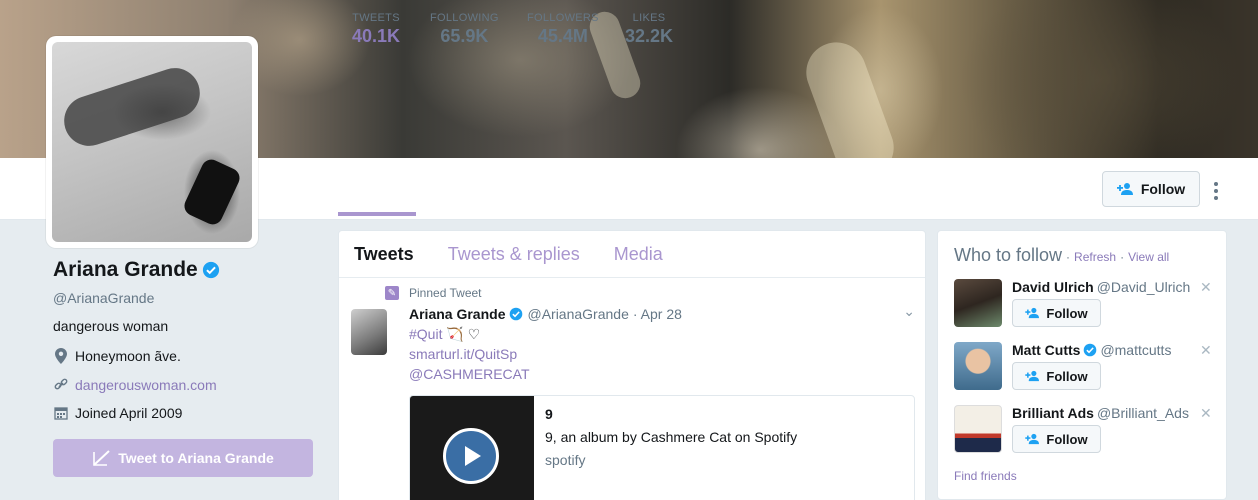  What do you see at coordinates (909, 311) in the screenshot?
I see `chevron-down-icon: ⌄` at bounding box center [909, 311].